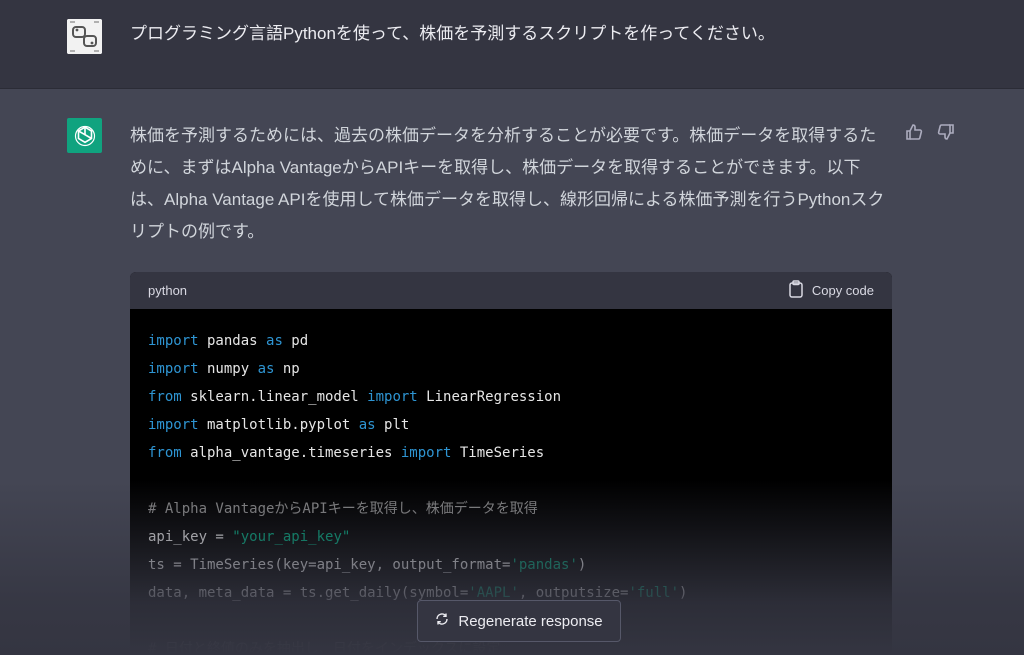 The width and height of the screenshot is (1024, 655). Describe the element at coordinates (930, 132) in the screenshot. I see `feedback-buttons` at that location.